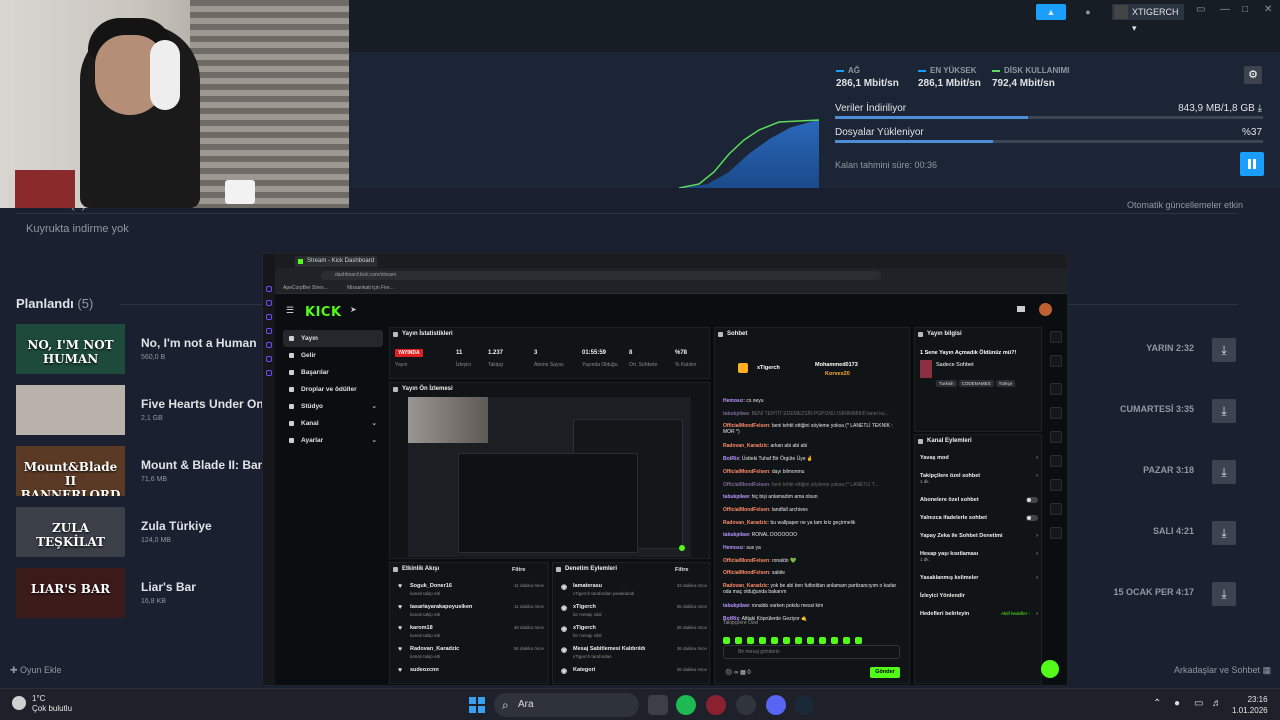 The image size is (1280, 720). Describe the element at coordinates (333, 440) in the screenshot. I see `sidebar-item: Ayarlar ⌄` at that location.